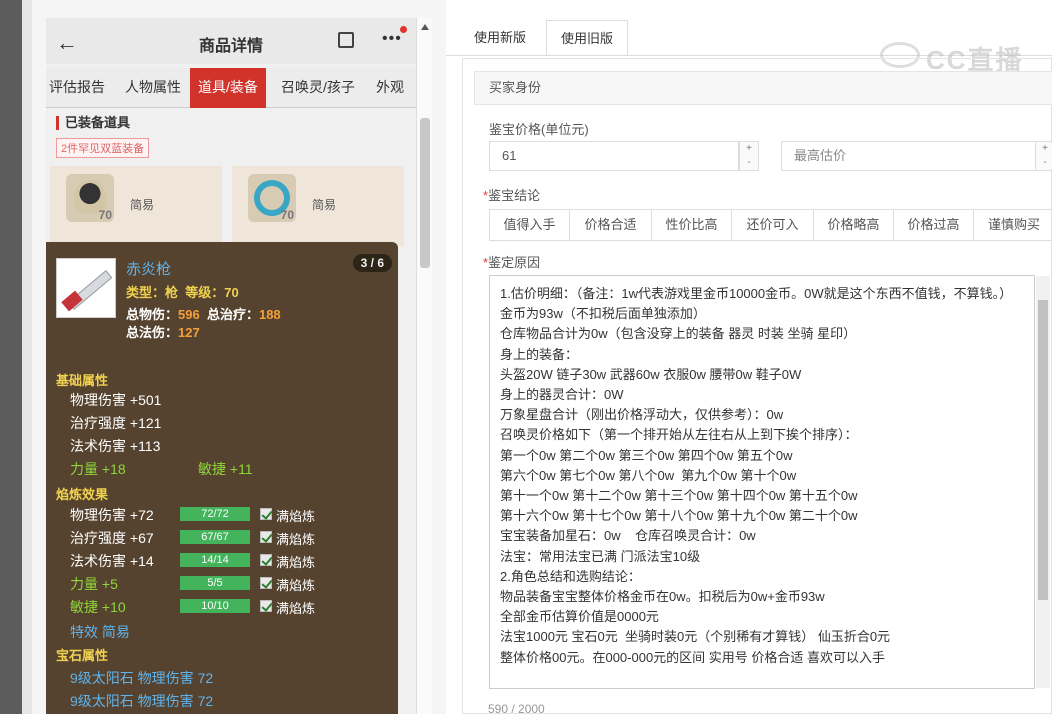  I want to click on reason-label: *鉴定原因, so click(512, 262).